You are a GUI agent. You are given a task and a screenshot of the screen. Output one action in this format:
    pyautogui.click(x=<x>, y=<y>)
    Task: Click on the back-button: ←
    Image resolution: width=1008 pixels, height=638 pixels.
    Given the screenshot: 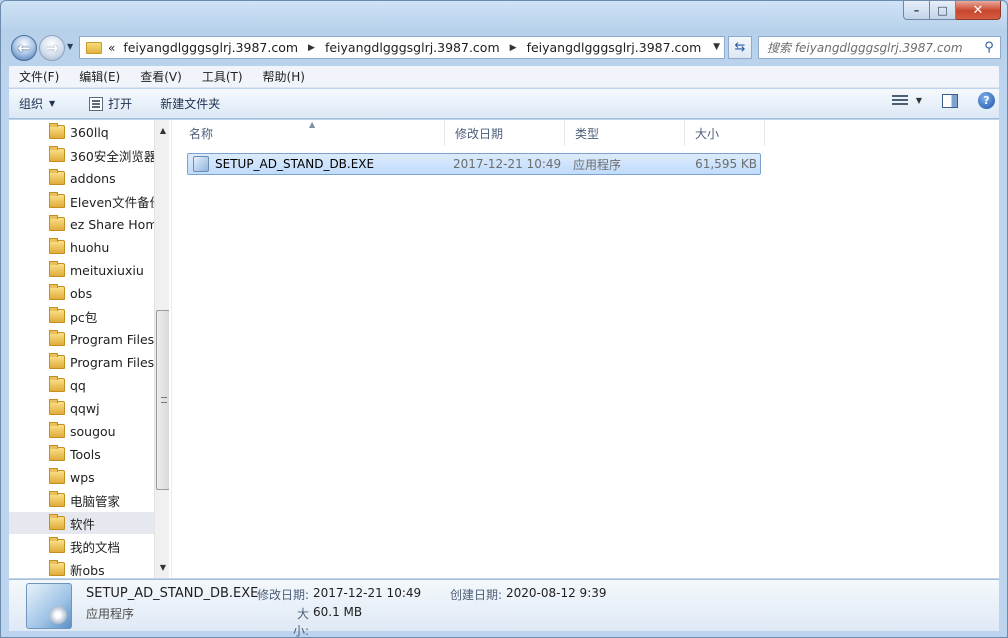 What is the action you would take?
    pyautogui.click(x=24, y=48)
    